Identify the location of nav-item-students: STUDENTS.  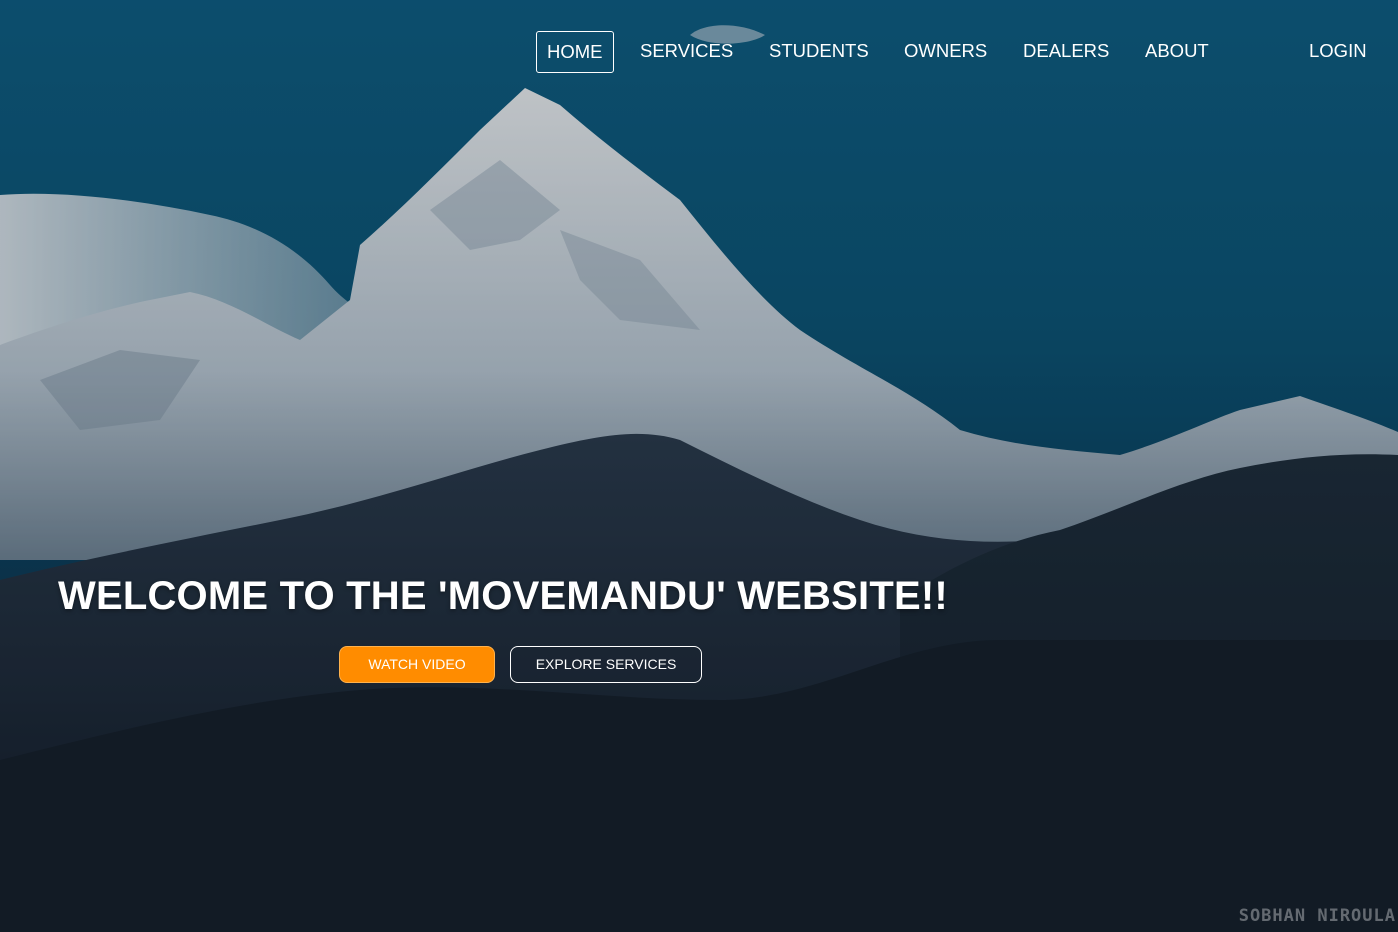
(819, 51).